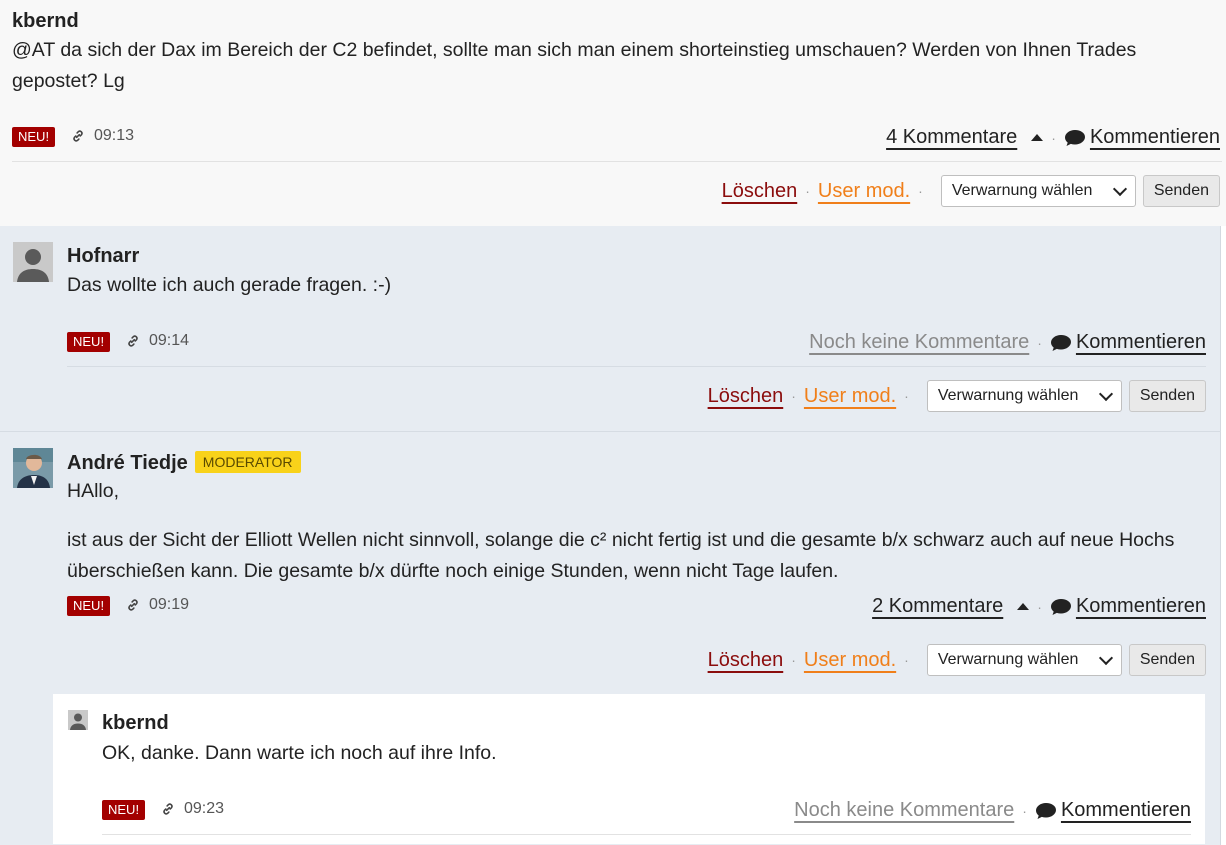 This screenshot has width=1226, height=845. Describe the element at coordinates (169, 340) in the screenshot. I see `reply-time: 09:14` at that location.